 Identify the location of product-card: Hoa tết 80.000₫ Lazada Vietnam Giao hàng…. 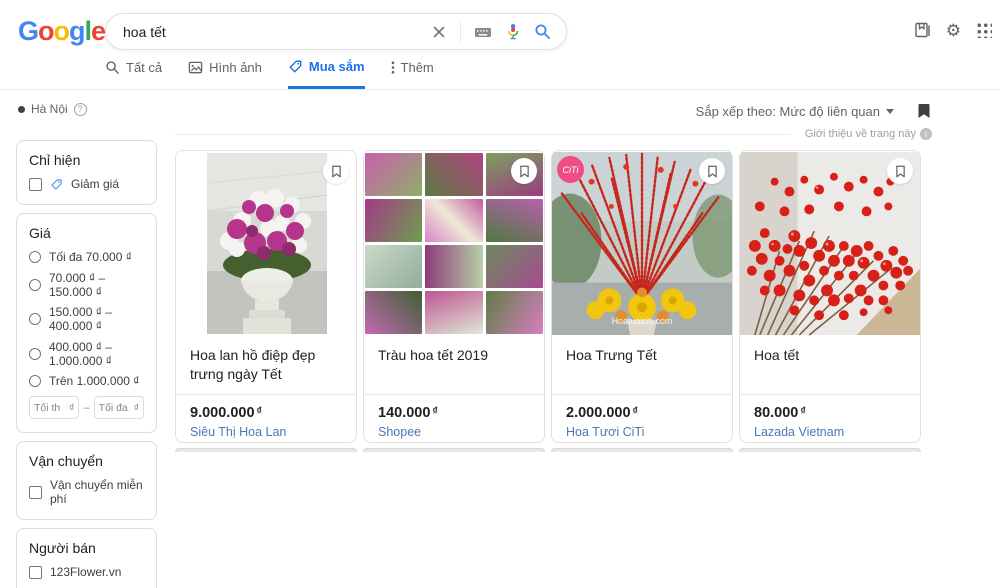
(830, 296).